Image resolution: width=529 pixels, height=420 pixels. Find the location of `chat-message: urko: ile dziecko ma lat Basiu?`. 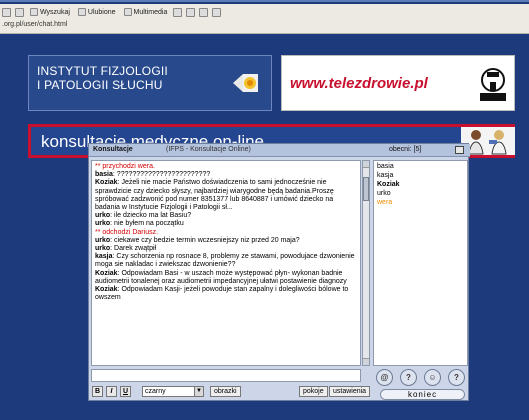

chat-message: urko: ile dziecko ma lat Basiu? is located at coordinates (226, 216).